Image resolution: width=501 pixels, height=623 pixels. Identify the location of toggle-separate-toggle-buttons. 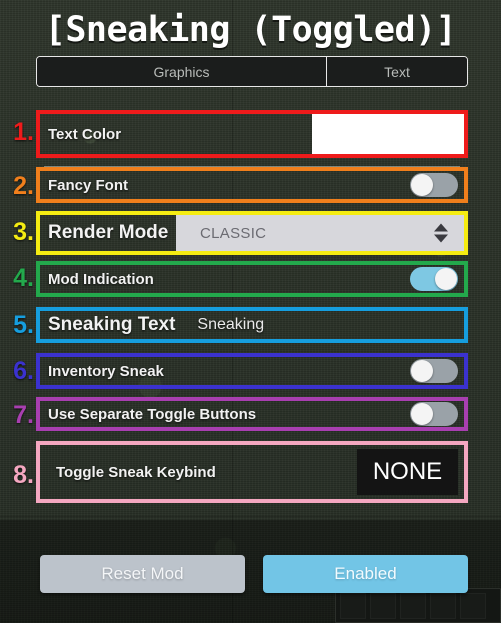
(434, 414).